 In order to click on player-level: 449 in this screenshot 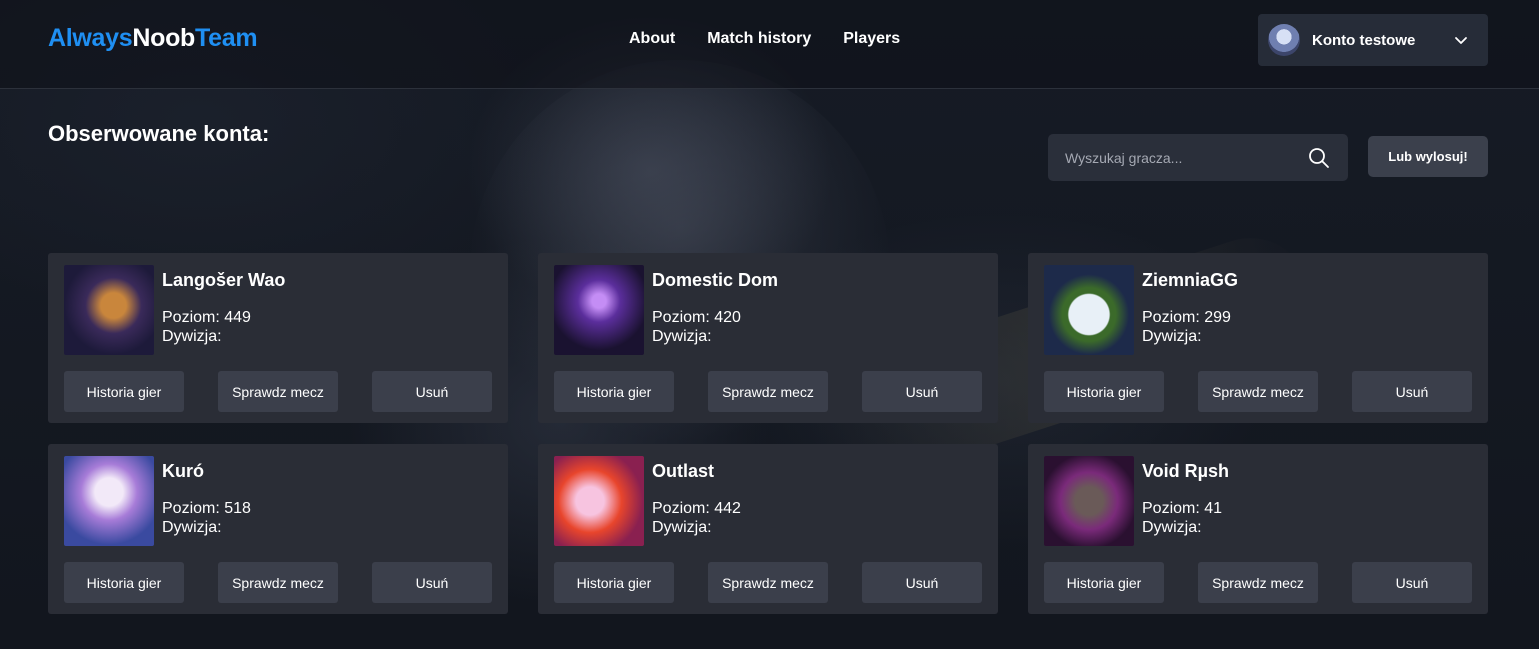, I will do `click(237, 317)`.